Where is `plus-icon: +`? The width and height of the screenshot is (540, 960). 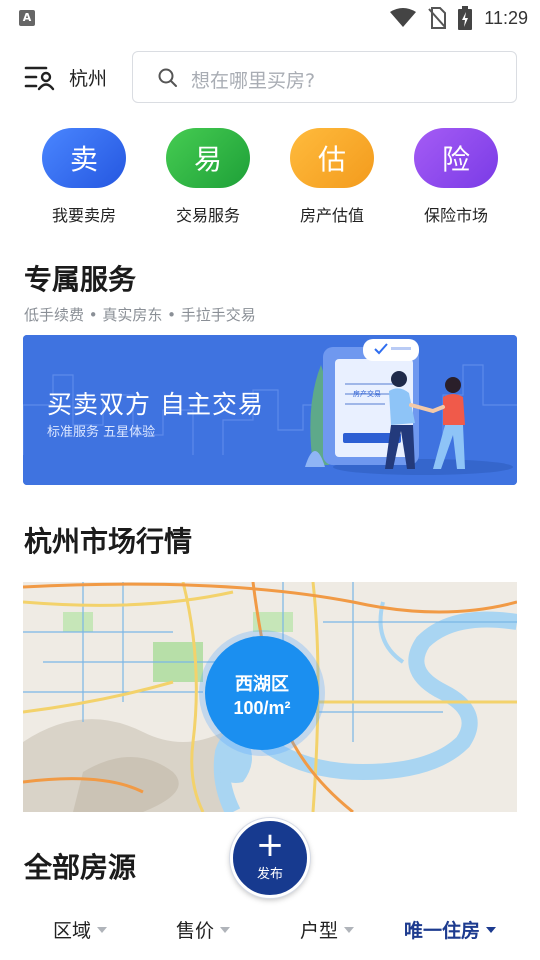
plus-icon: + is located at coordinates (270, 845).